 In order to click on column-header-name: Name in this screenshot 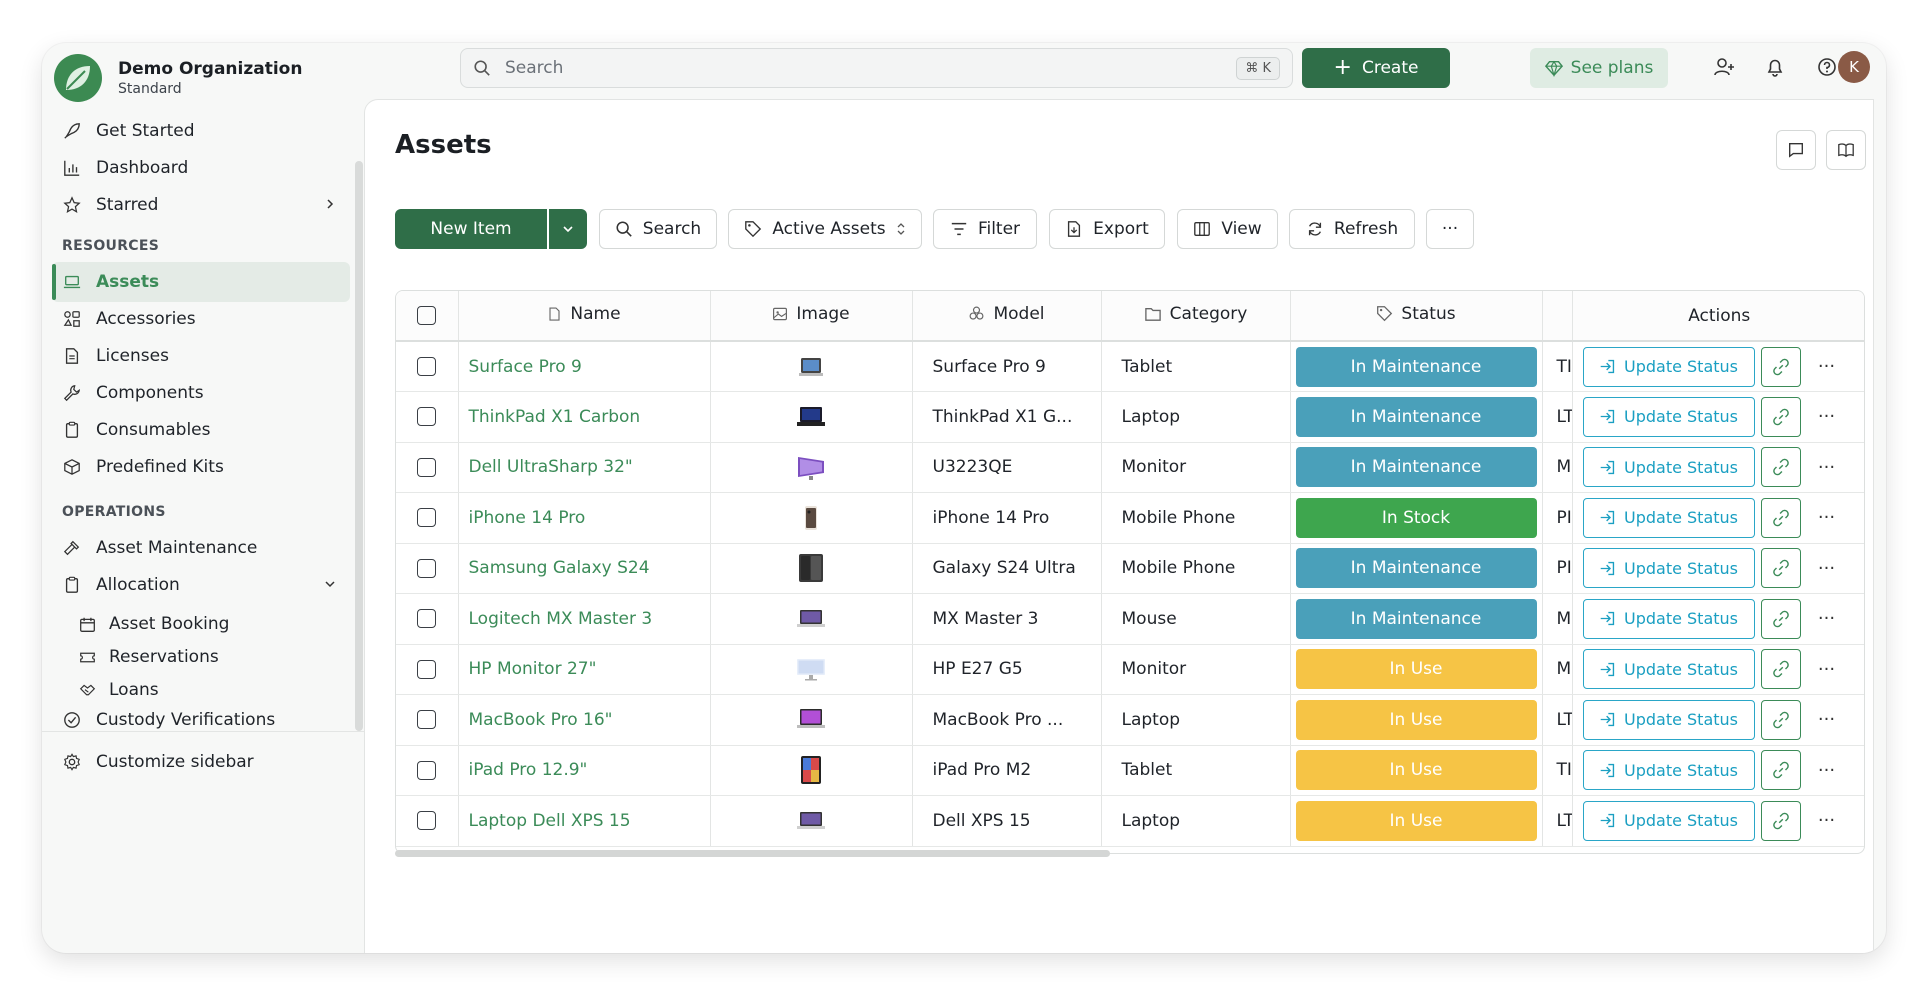, I will do `click(584, 316)`.